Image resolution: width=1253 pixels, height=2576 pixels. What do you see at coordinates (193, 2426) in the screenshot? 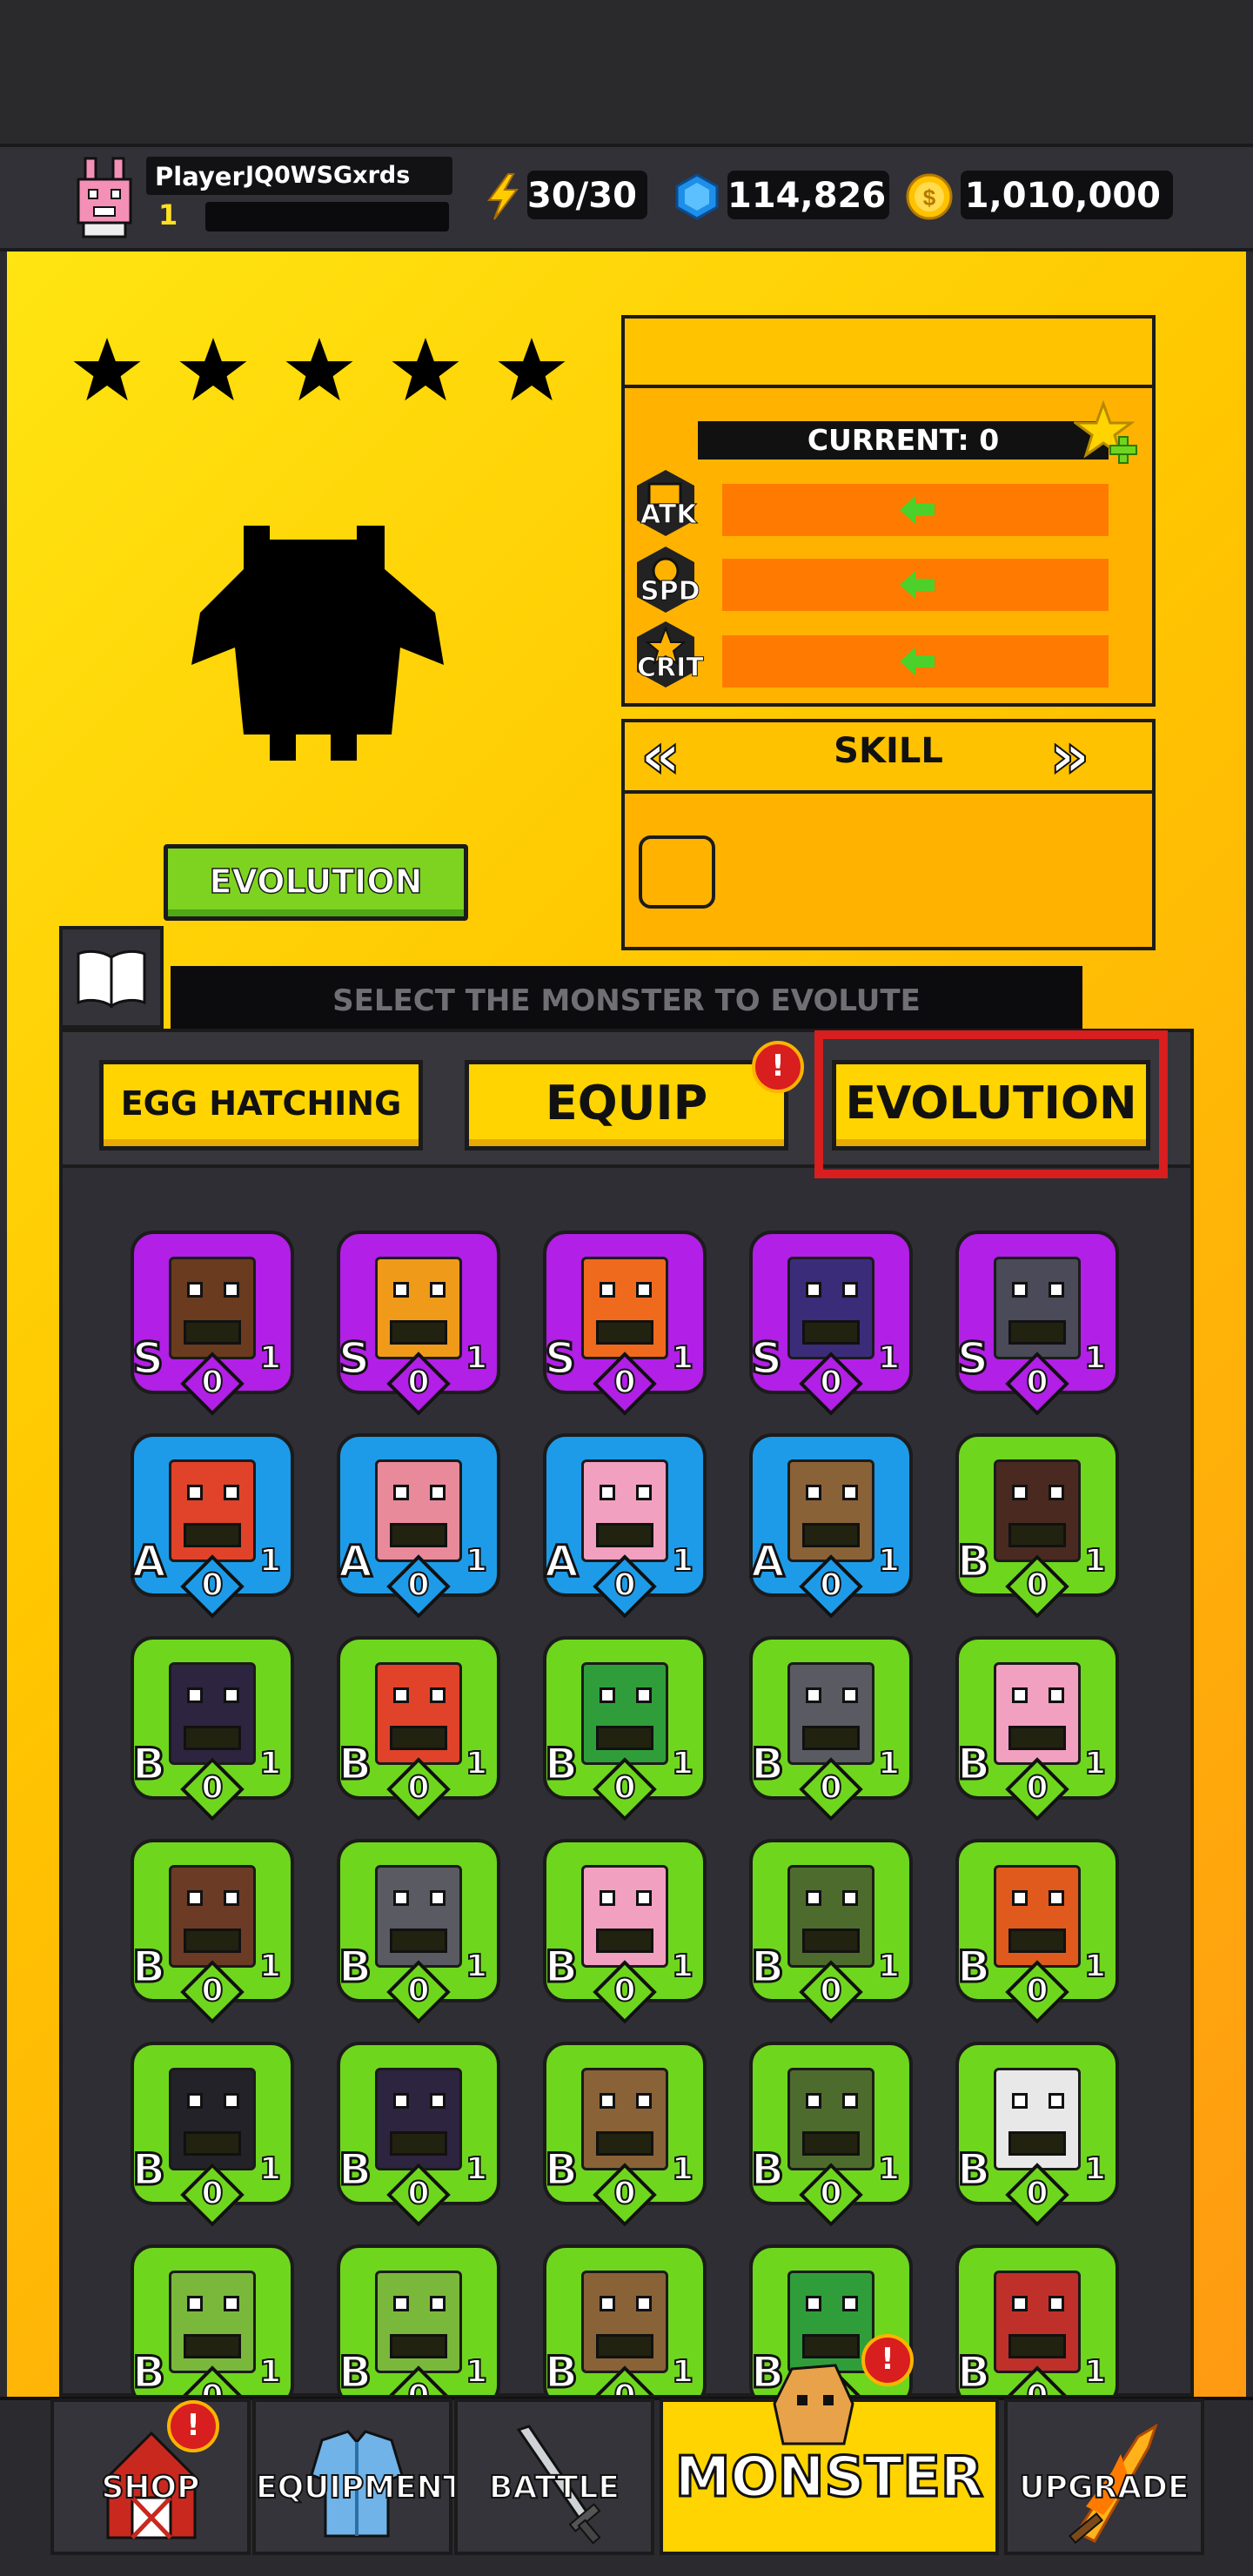
I see `shop-alert-icon: !` at bounding box center [193, 2426].